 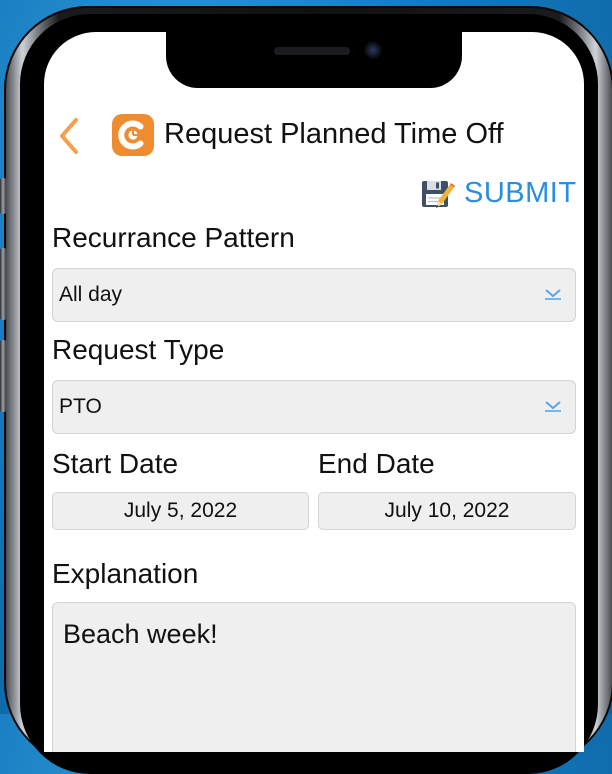 What do you see at coordinates (125, 573) in the screenshot?
I see `explanation-label: Explanation` at bounding box center [125, 573].